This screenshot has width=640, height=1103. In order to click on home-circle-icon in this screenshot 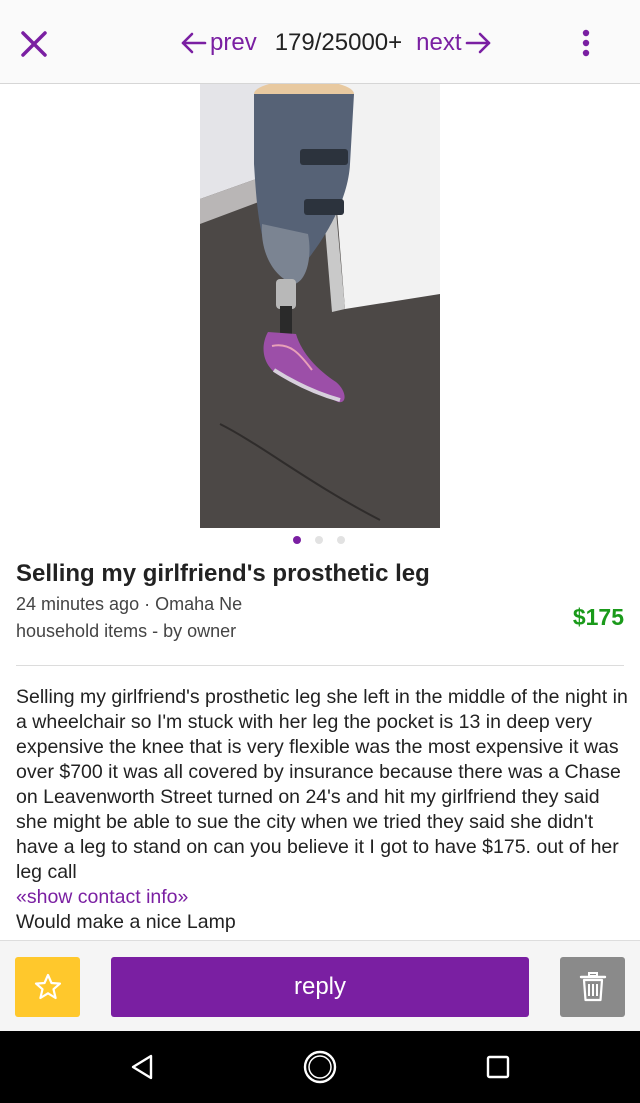, I will do `click(320, 1067)`.